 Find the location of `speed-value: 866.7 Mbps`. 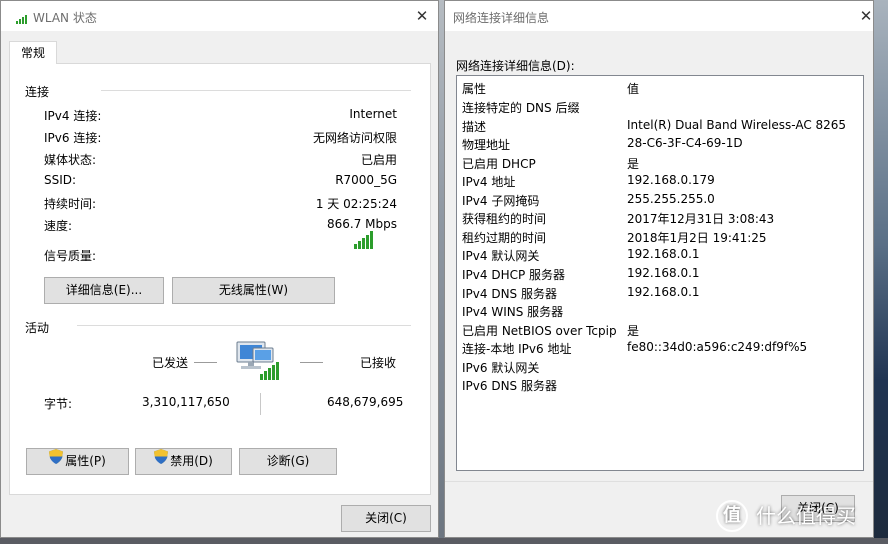

speed-value: 866.7 Mbps is located at coordinates (361, 224).